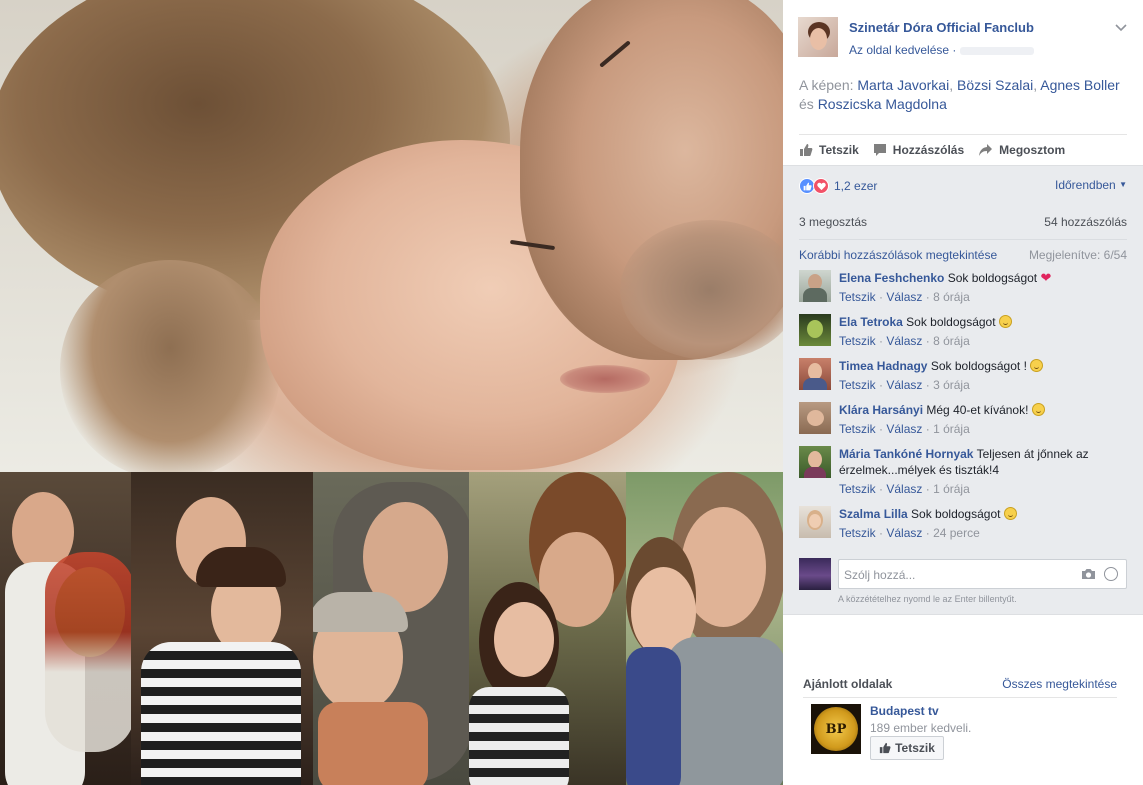 The height and width of the screenshot is (785, 1143). I want to click on comment-body: Még 40-et kívánok!, so click(977, 410).